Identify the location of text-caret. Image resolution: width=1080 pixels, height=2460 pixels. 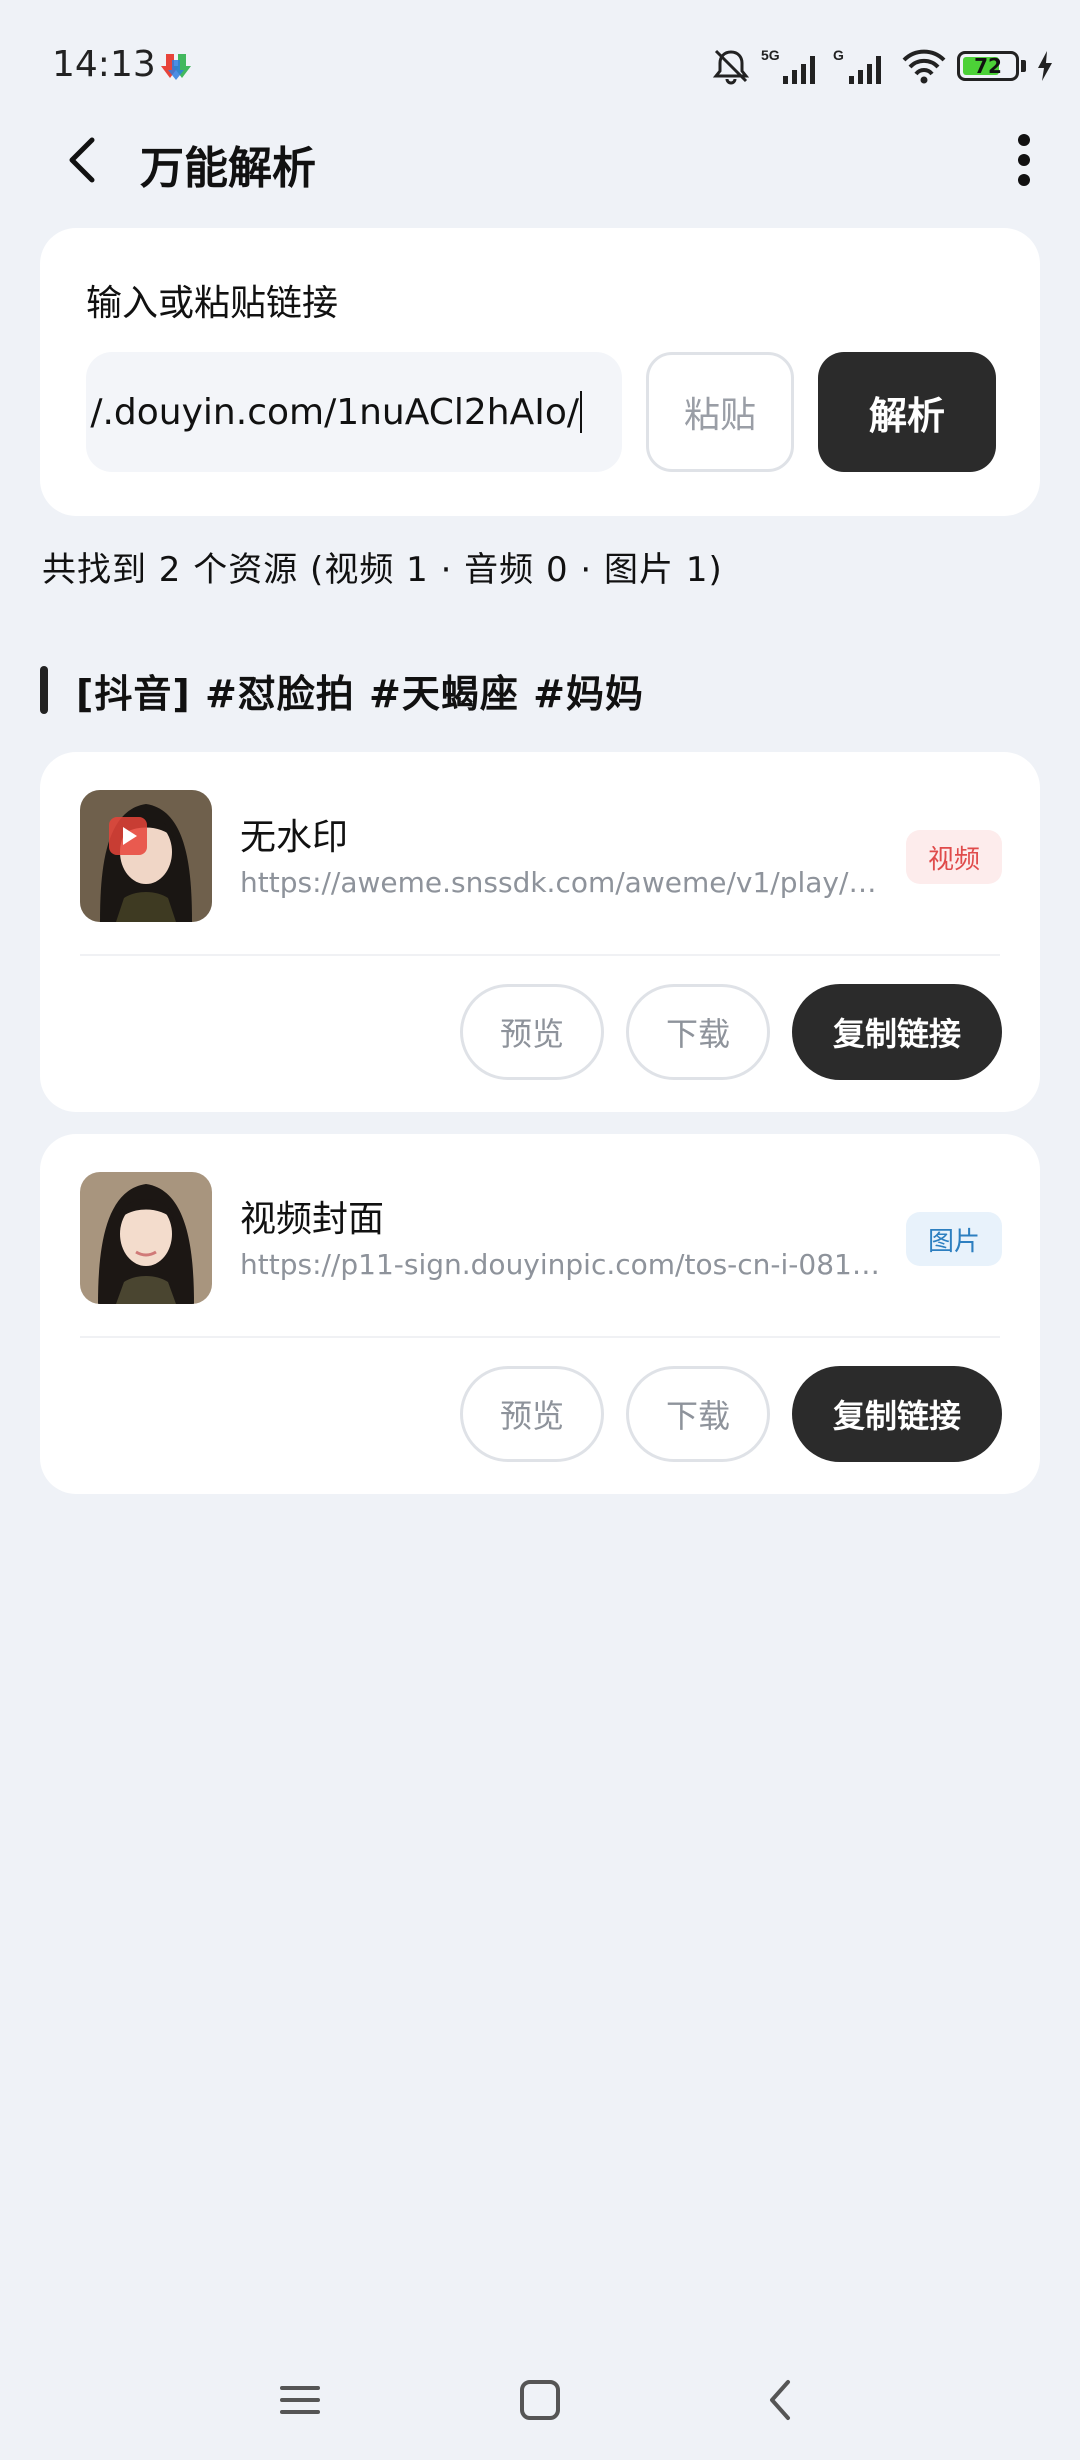
(581, 412).